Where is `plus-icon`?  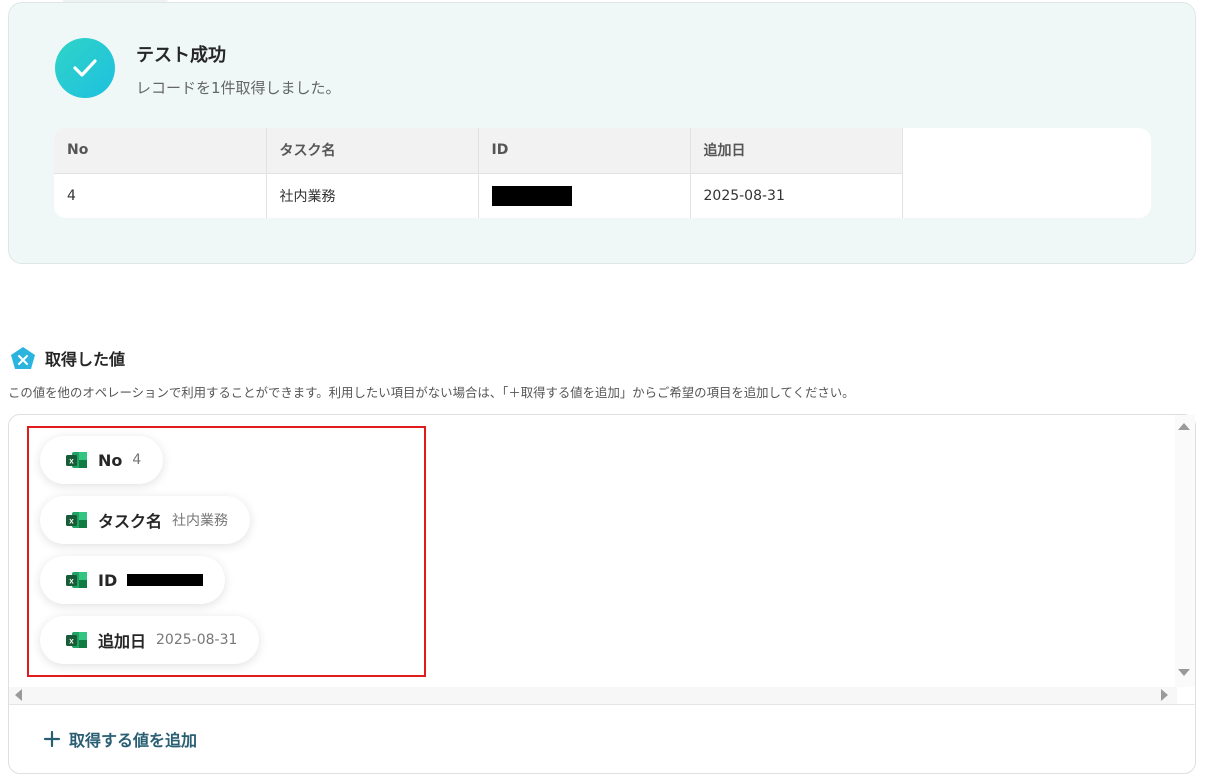
plus-icon is located at coordinates (52, 739).